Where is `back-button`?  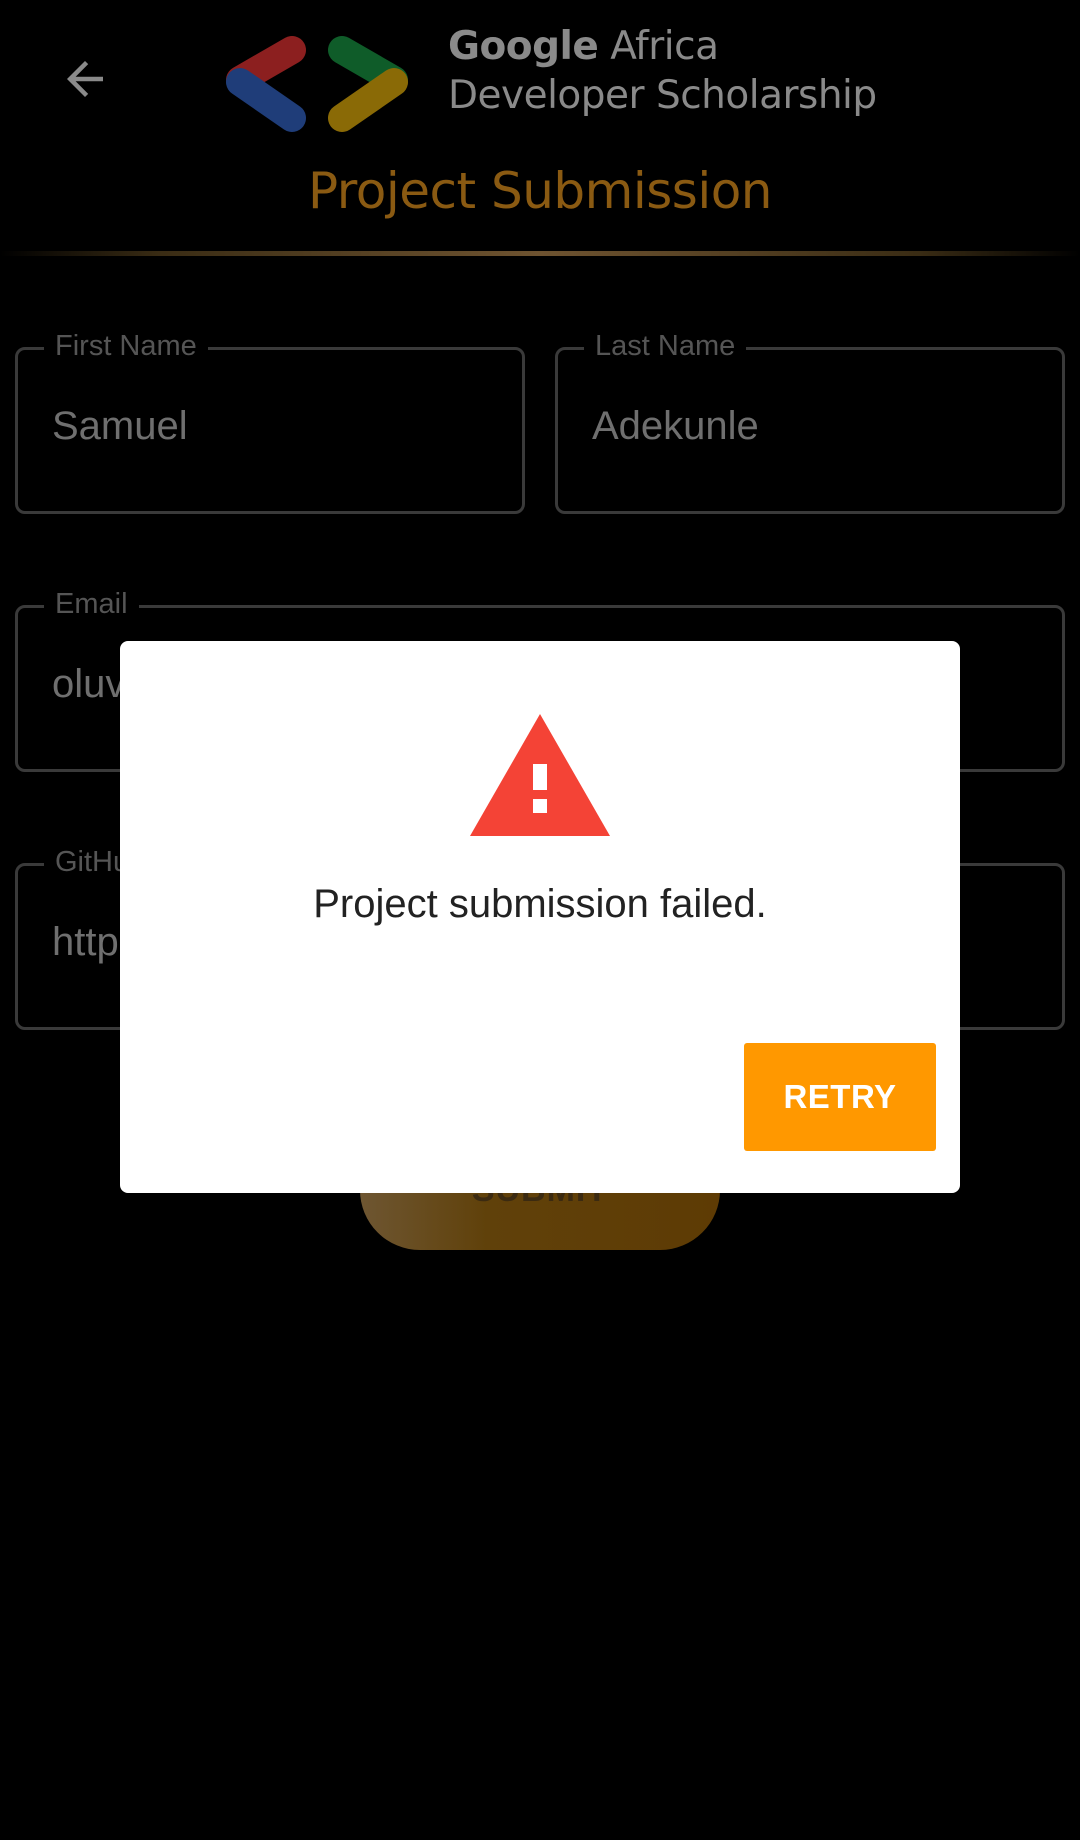 back-button is located at coordinates (85, 79).